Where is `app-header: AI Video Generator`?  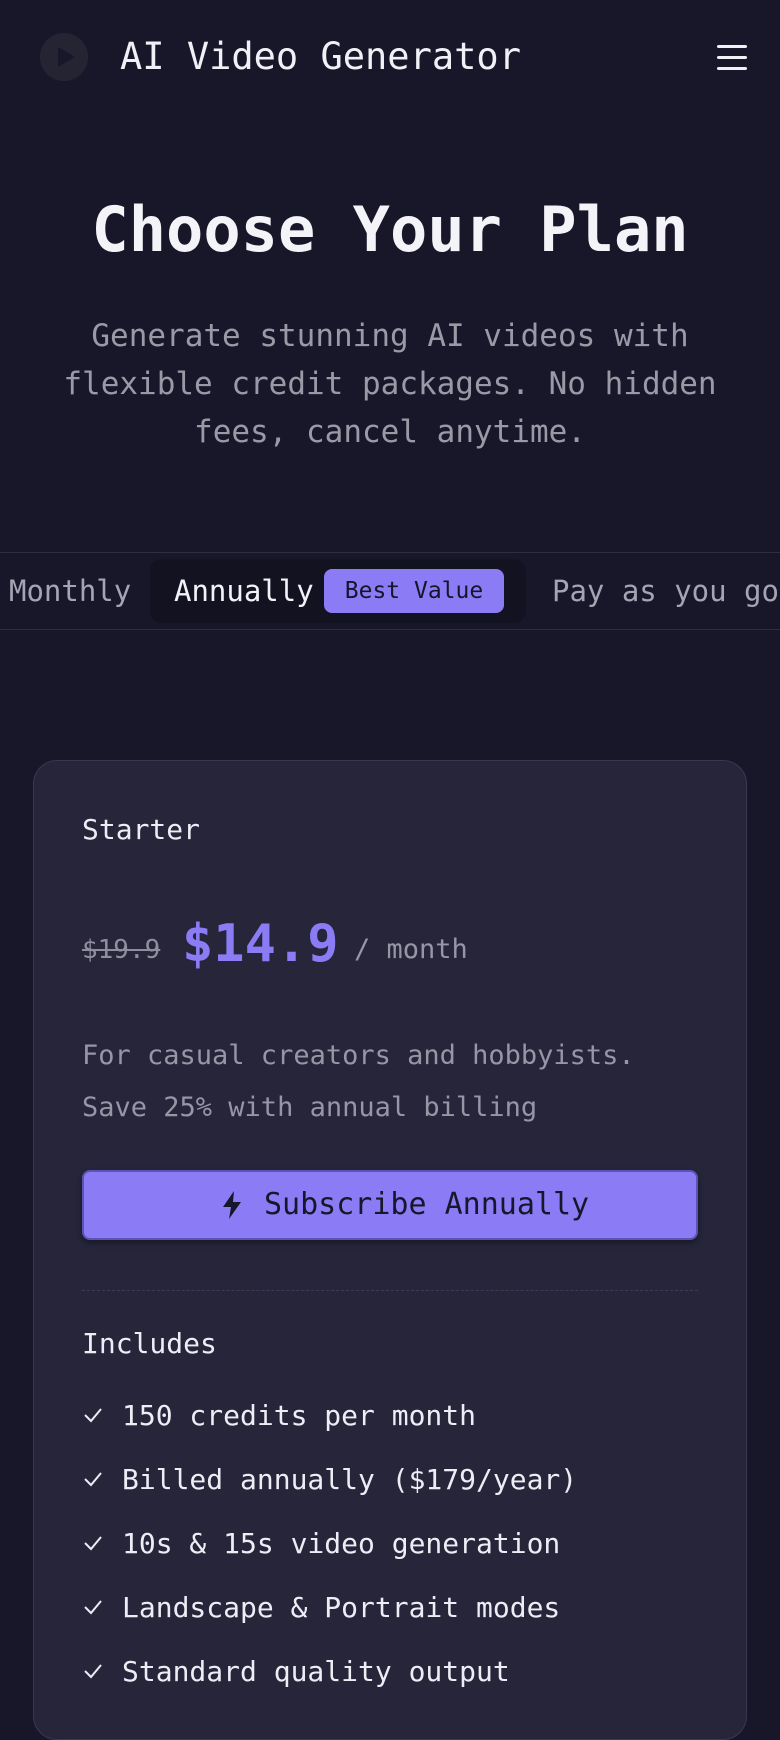
app-header: AI Video Generator is located at coordinates (390, 58).